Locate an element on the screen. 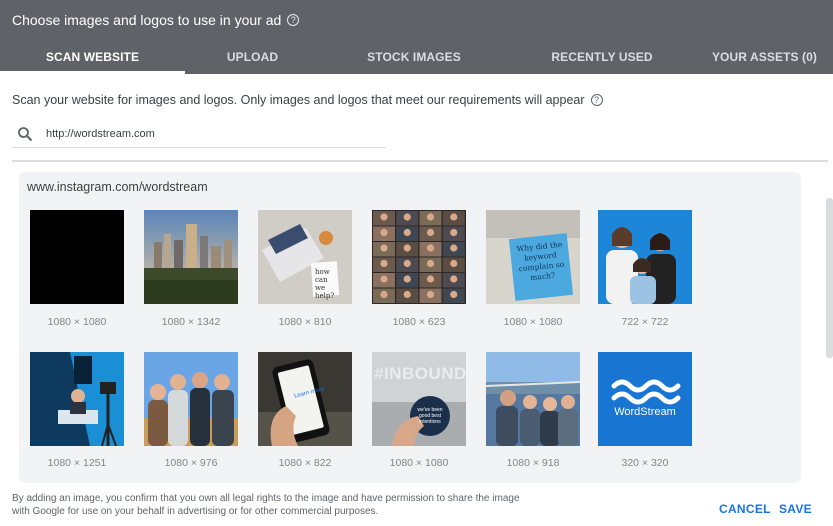 This screenshot has width=833, height=526. sticky-note-text: Why did the keyword complain so much? is located at coordinates (540, 261).